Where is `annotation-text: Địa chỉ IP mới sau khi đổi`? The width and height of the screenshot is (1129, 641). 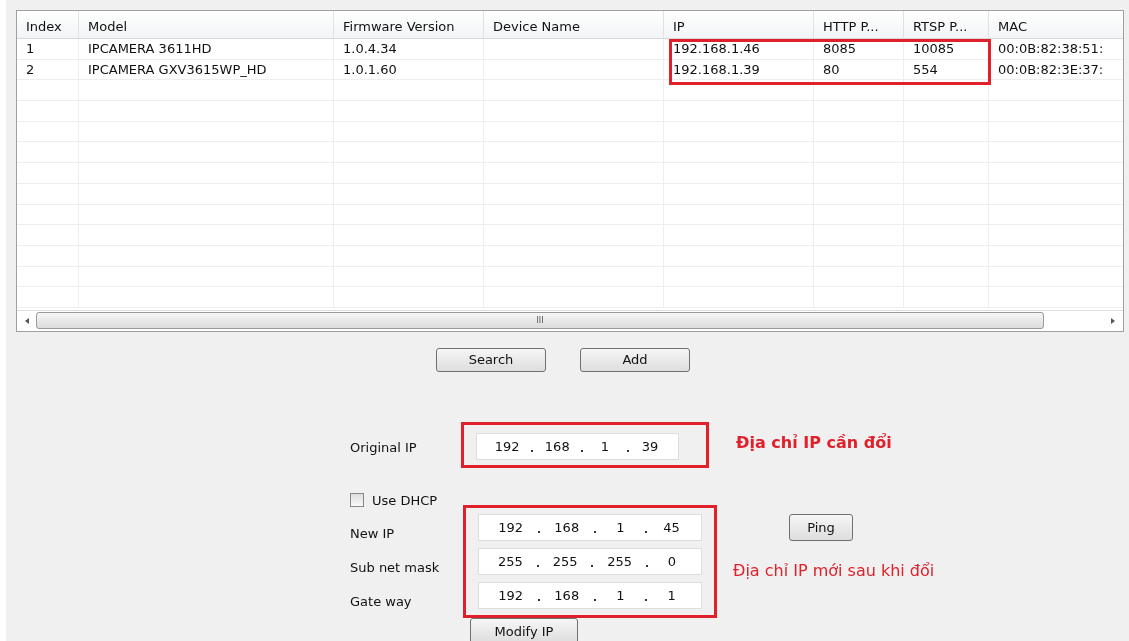
annotation-text: Địa chỉ IP mới sau khi đổi is located at coordinates (834, 570).